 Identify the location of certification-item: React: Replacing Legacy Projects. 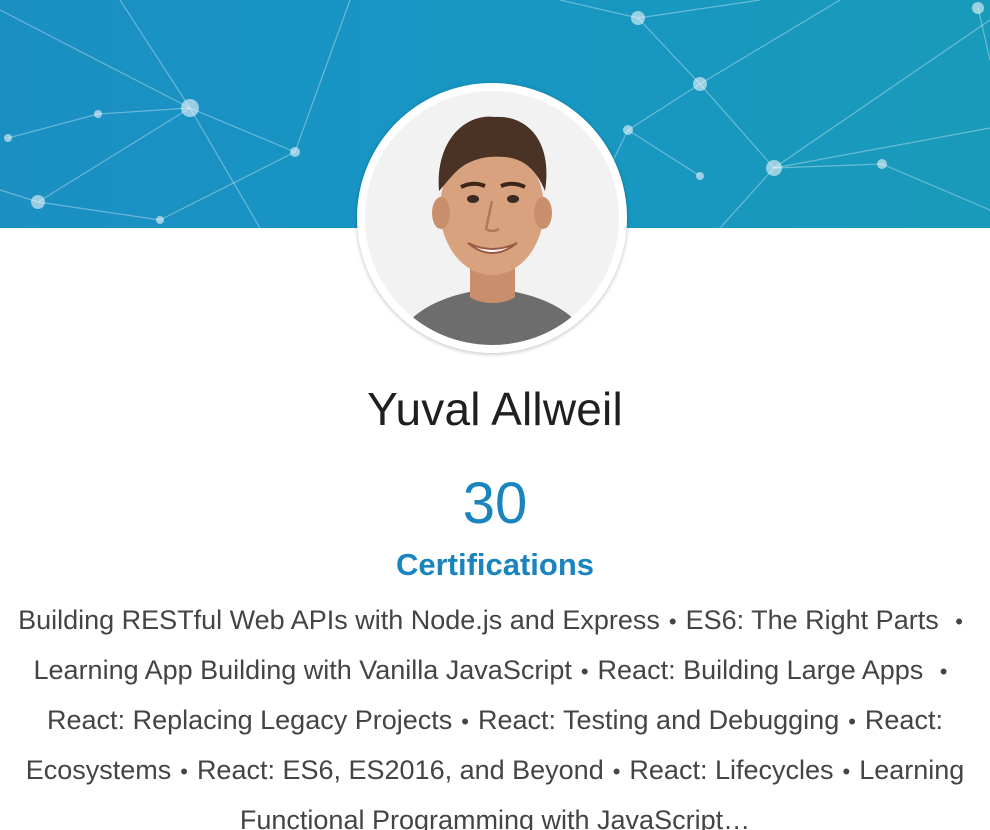
(250, 720).